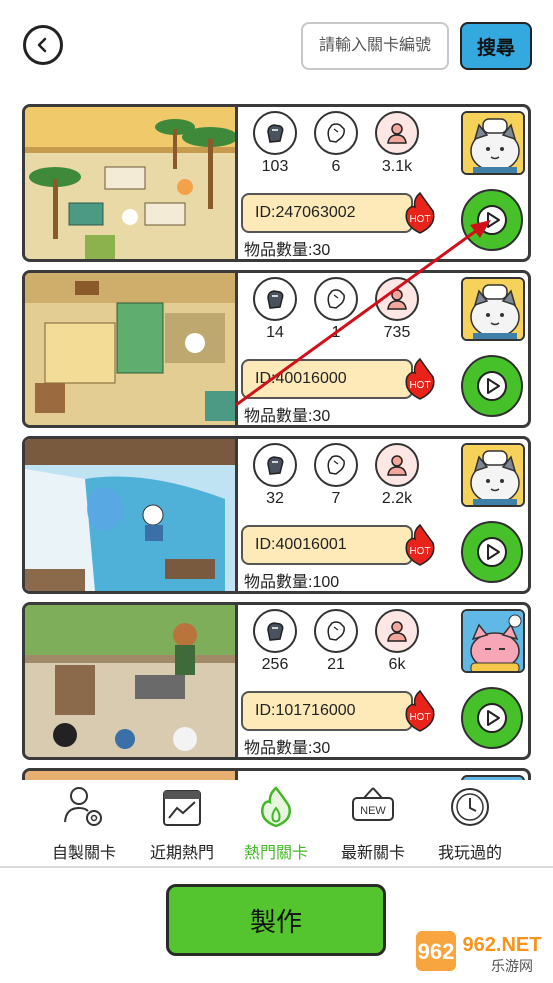 This screenshot has height=983, width=553. Describe the element at coordinates (292, 582) in the screenshot. I see `item-count-label: 物品數量:100` at that location.